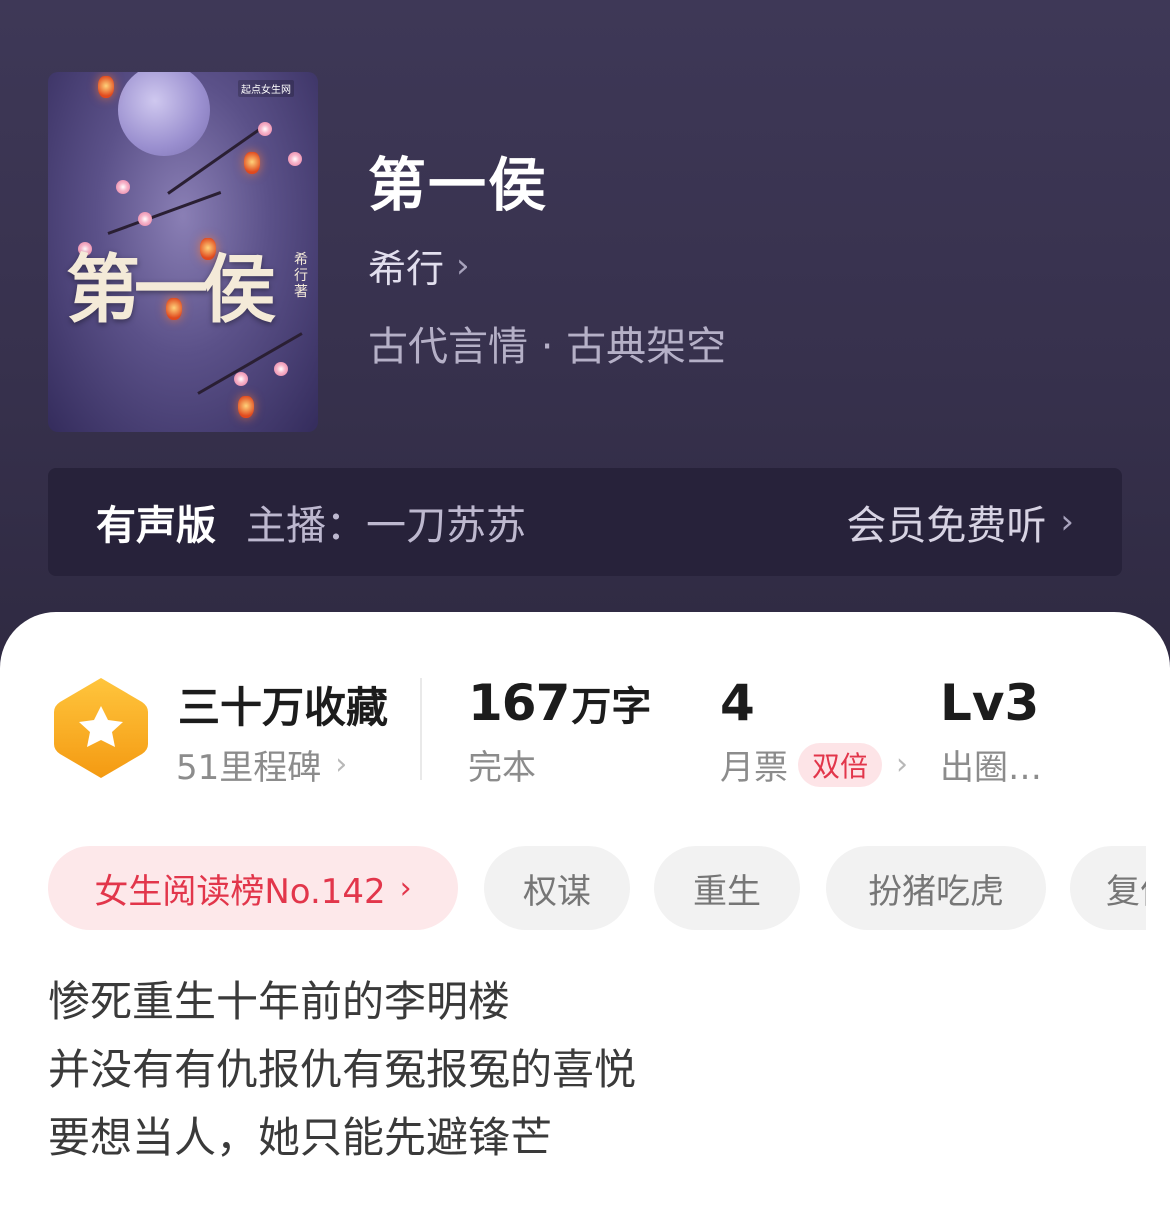 The width and height of the screenshot is (1170, 1212). I want to click on synopsis-line: 并没有有仇报仇有冤报冤的喜悦, so click(342, 1069).